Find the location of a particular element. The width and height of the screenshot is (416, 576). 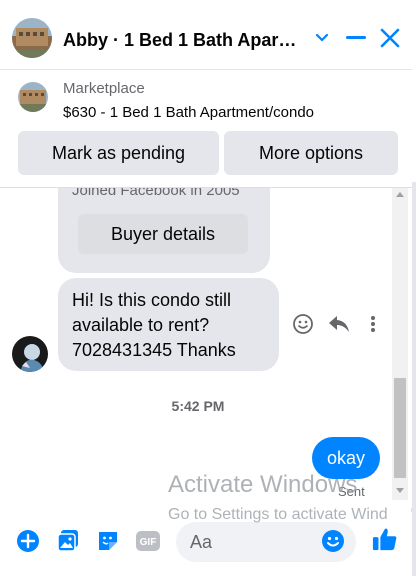

gif-icon: GIF is located at coordinates (148, 541).